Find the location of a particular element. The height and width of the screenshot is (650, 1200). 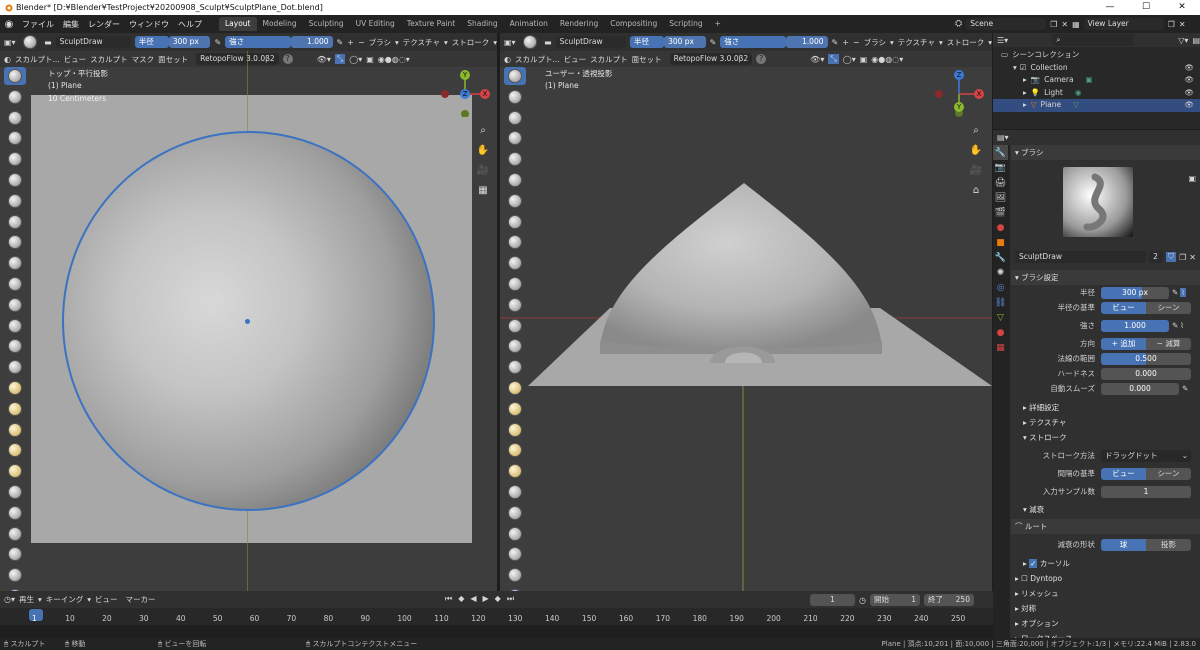

workspace-tab-4: Texture Paint is located at coordinates (431, 24).